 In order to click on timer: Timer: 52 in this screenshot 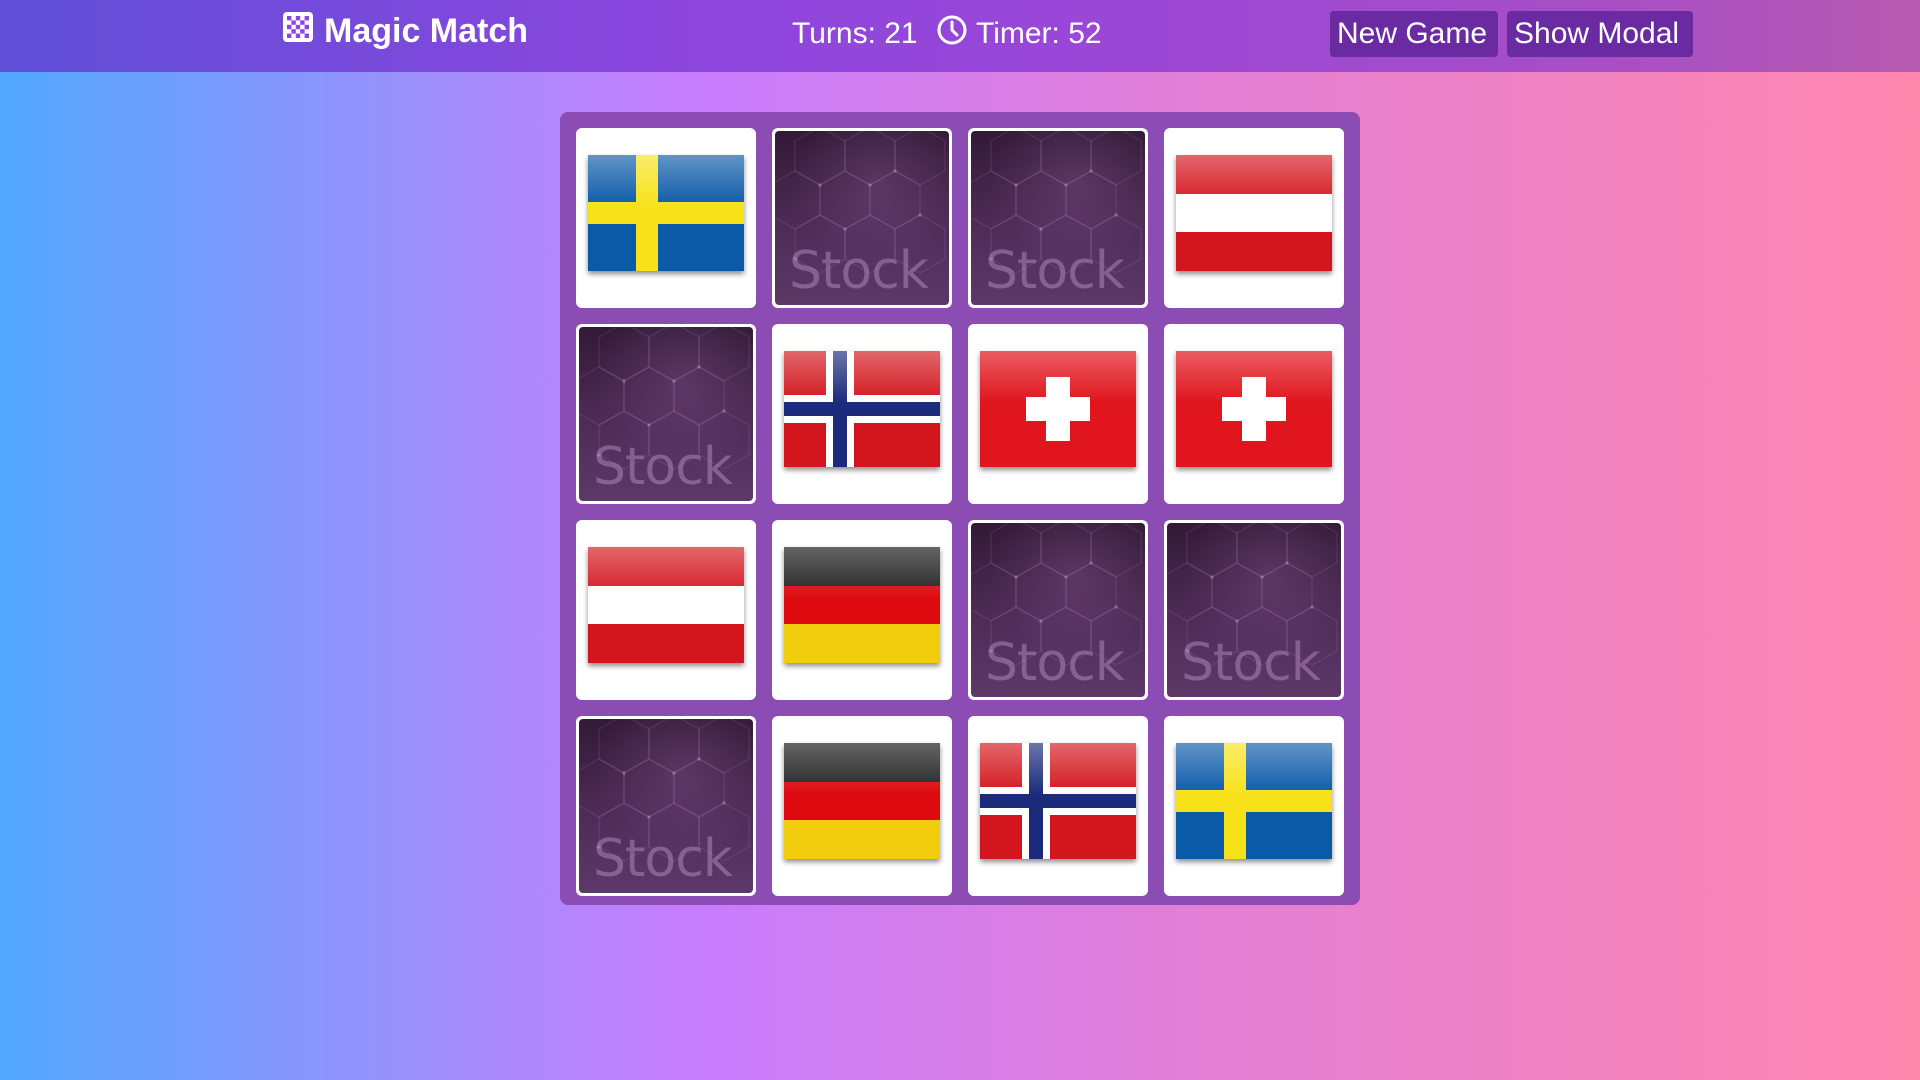, I will do `click(1019, 34)`.